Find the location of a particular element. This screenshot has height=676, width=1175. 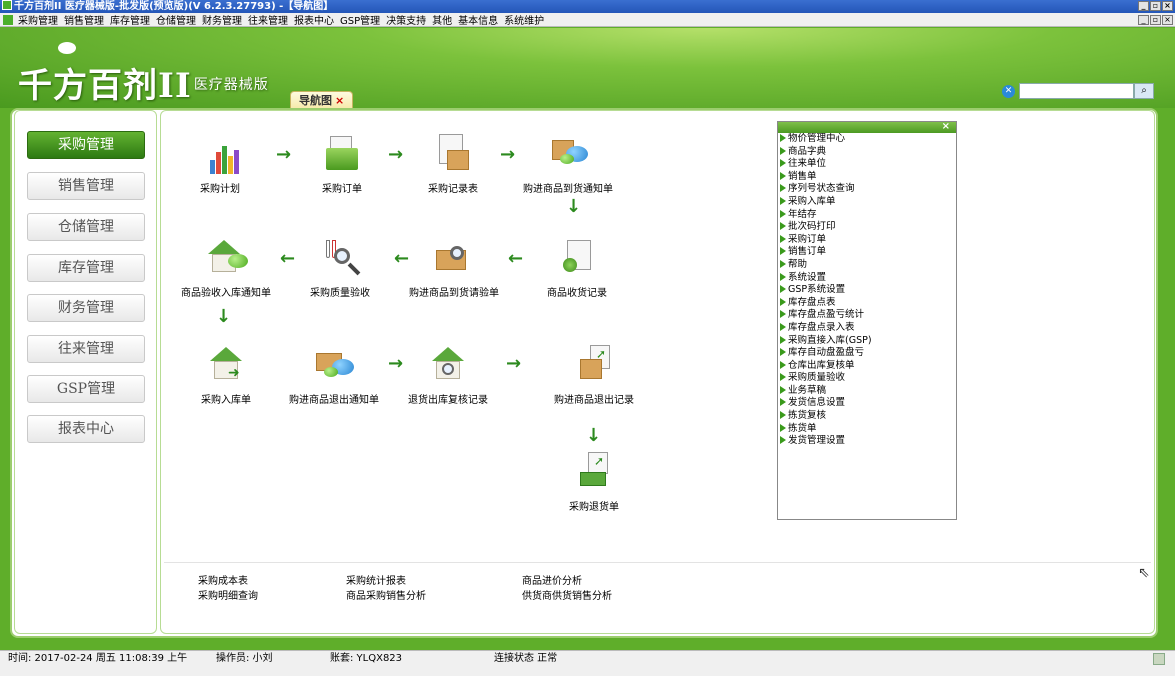

node-inbound-notice: 商品验收入库通知单 is located at coordinates (226, 268).